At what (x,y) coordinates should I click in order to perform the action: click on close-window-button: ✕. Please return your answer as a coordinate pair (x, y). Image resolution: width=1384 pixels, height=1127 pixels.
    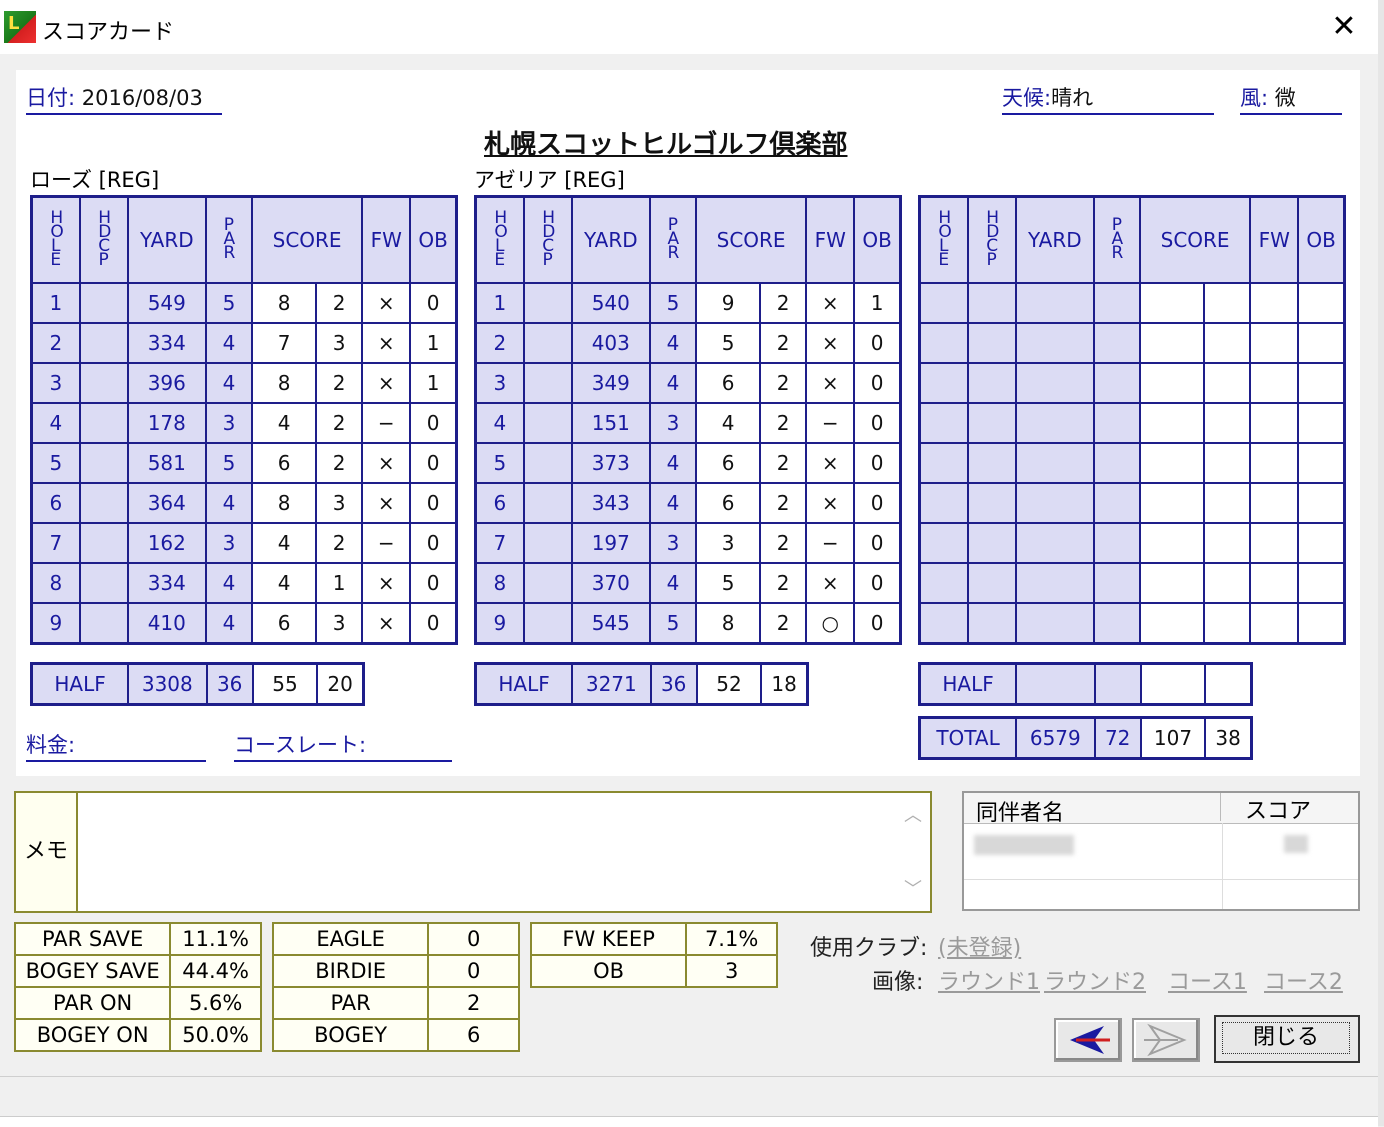
    Looking at the image, I should click on (1344, 27).